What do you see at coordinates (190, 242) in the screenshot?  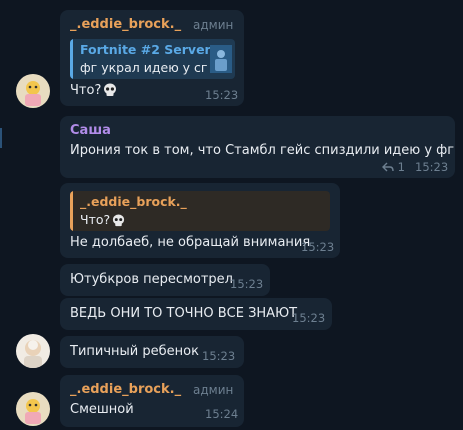 I see `message-text: Не долбаеб, не обращай внимания` at bounding box center [190, 242].